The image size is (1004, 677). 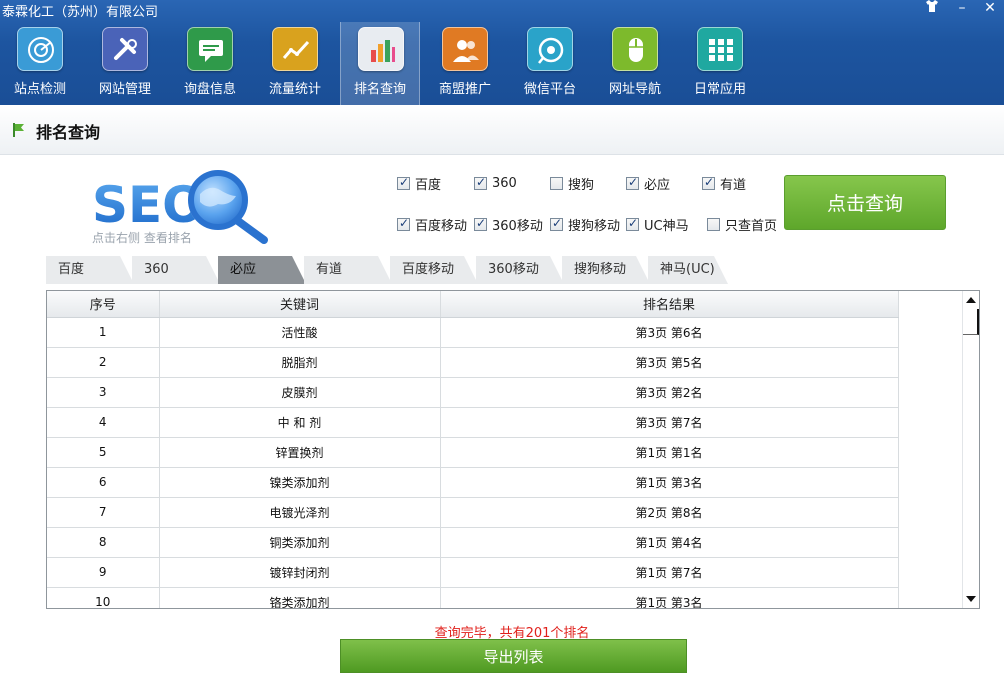 What do you see at coordinates (103, 512) in the screenshot?
I see `cell-index: 7` at bounding box center [103, 512].